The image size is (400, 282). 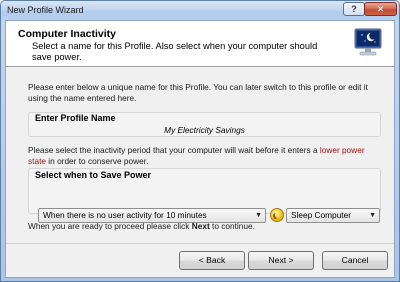 What do you see at coordinates (45, 10) in the screenshot?
I see `window-title: New Profile Wizard` at bounding box center [45, 10].